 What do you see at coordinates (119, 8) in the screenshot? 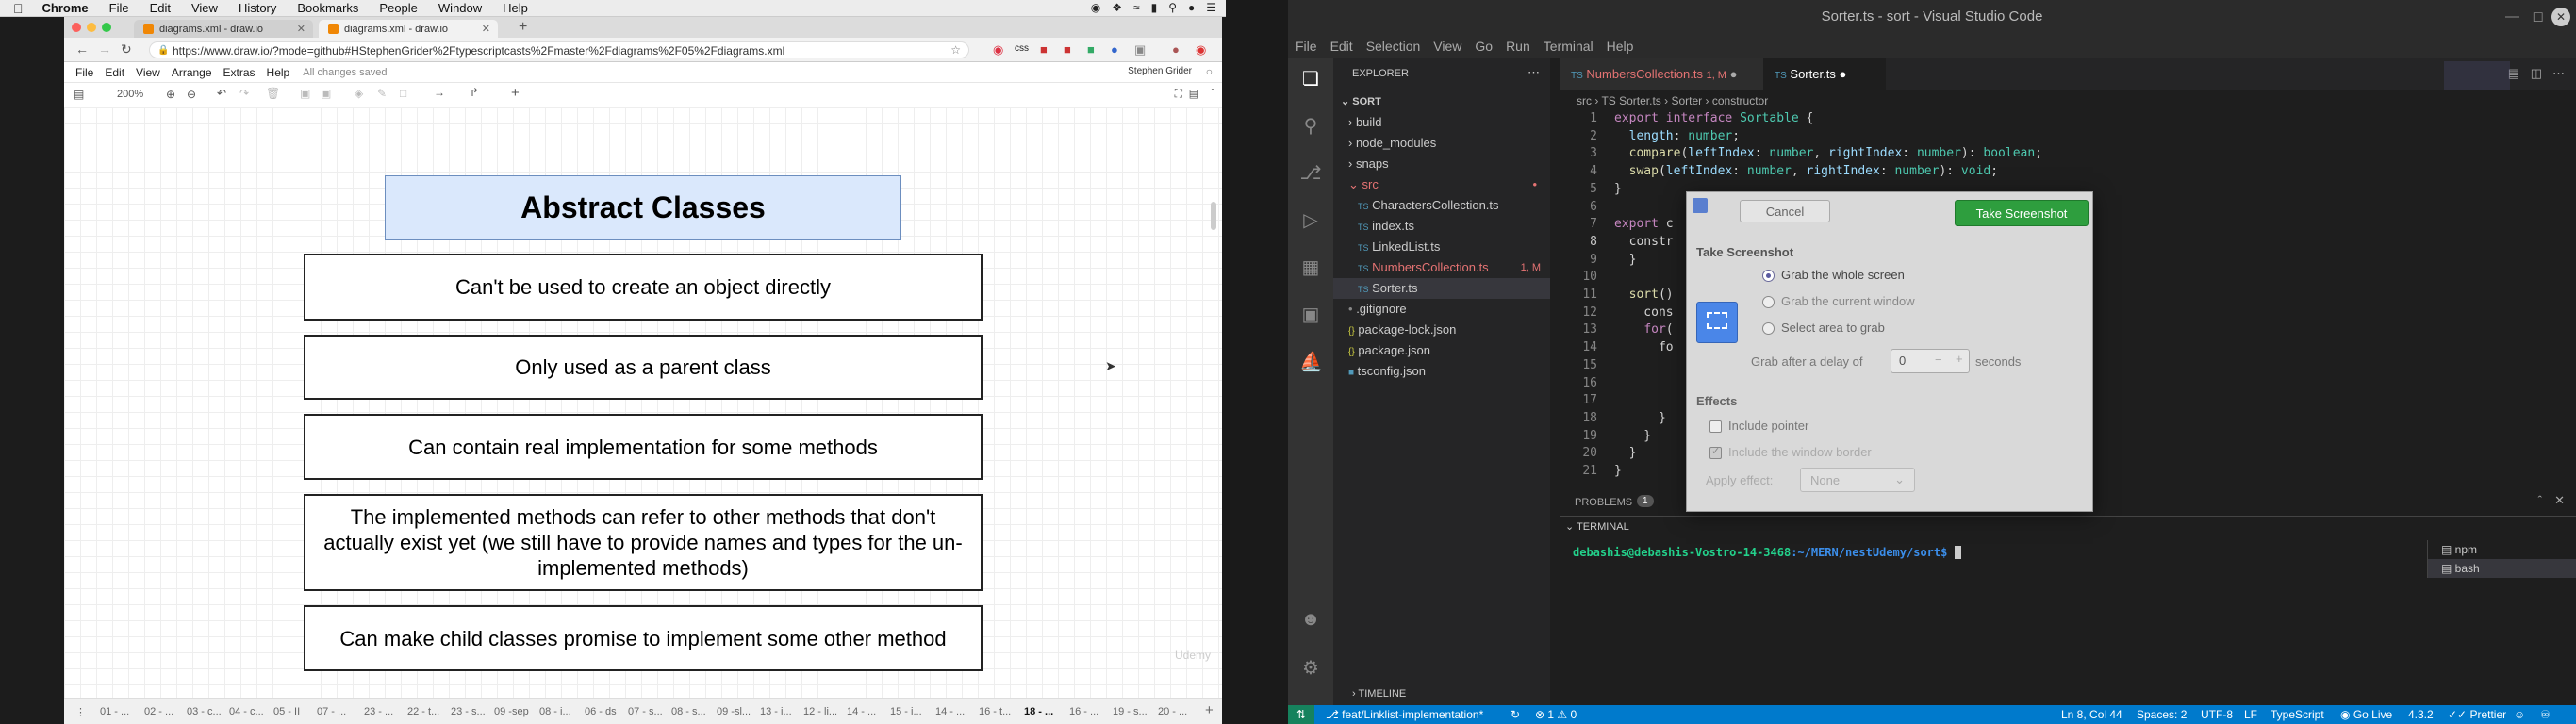
I see `menu-file: File` at bounding box center [119, 8].